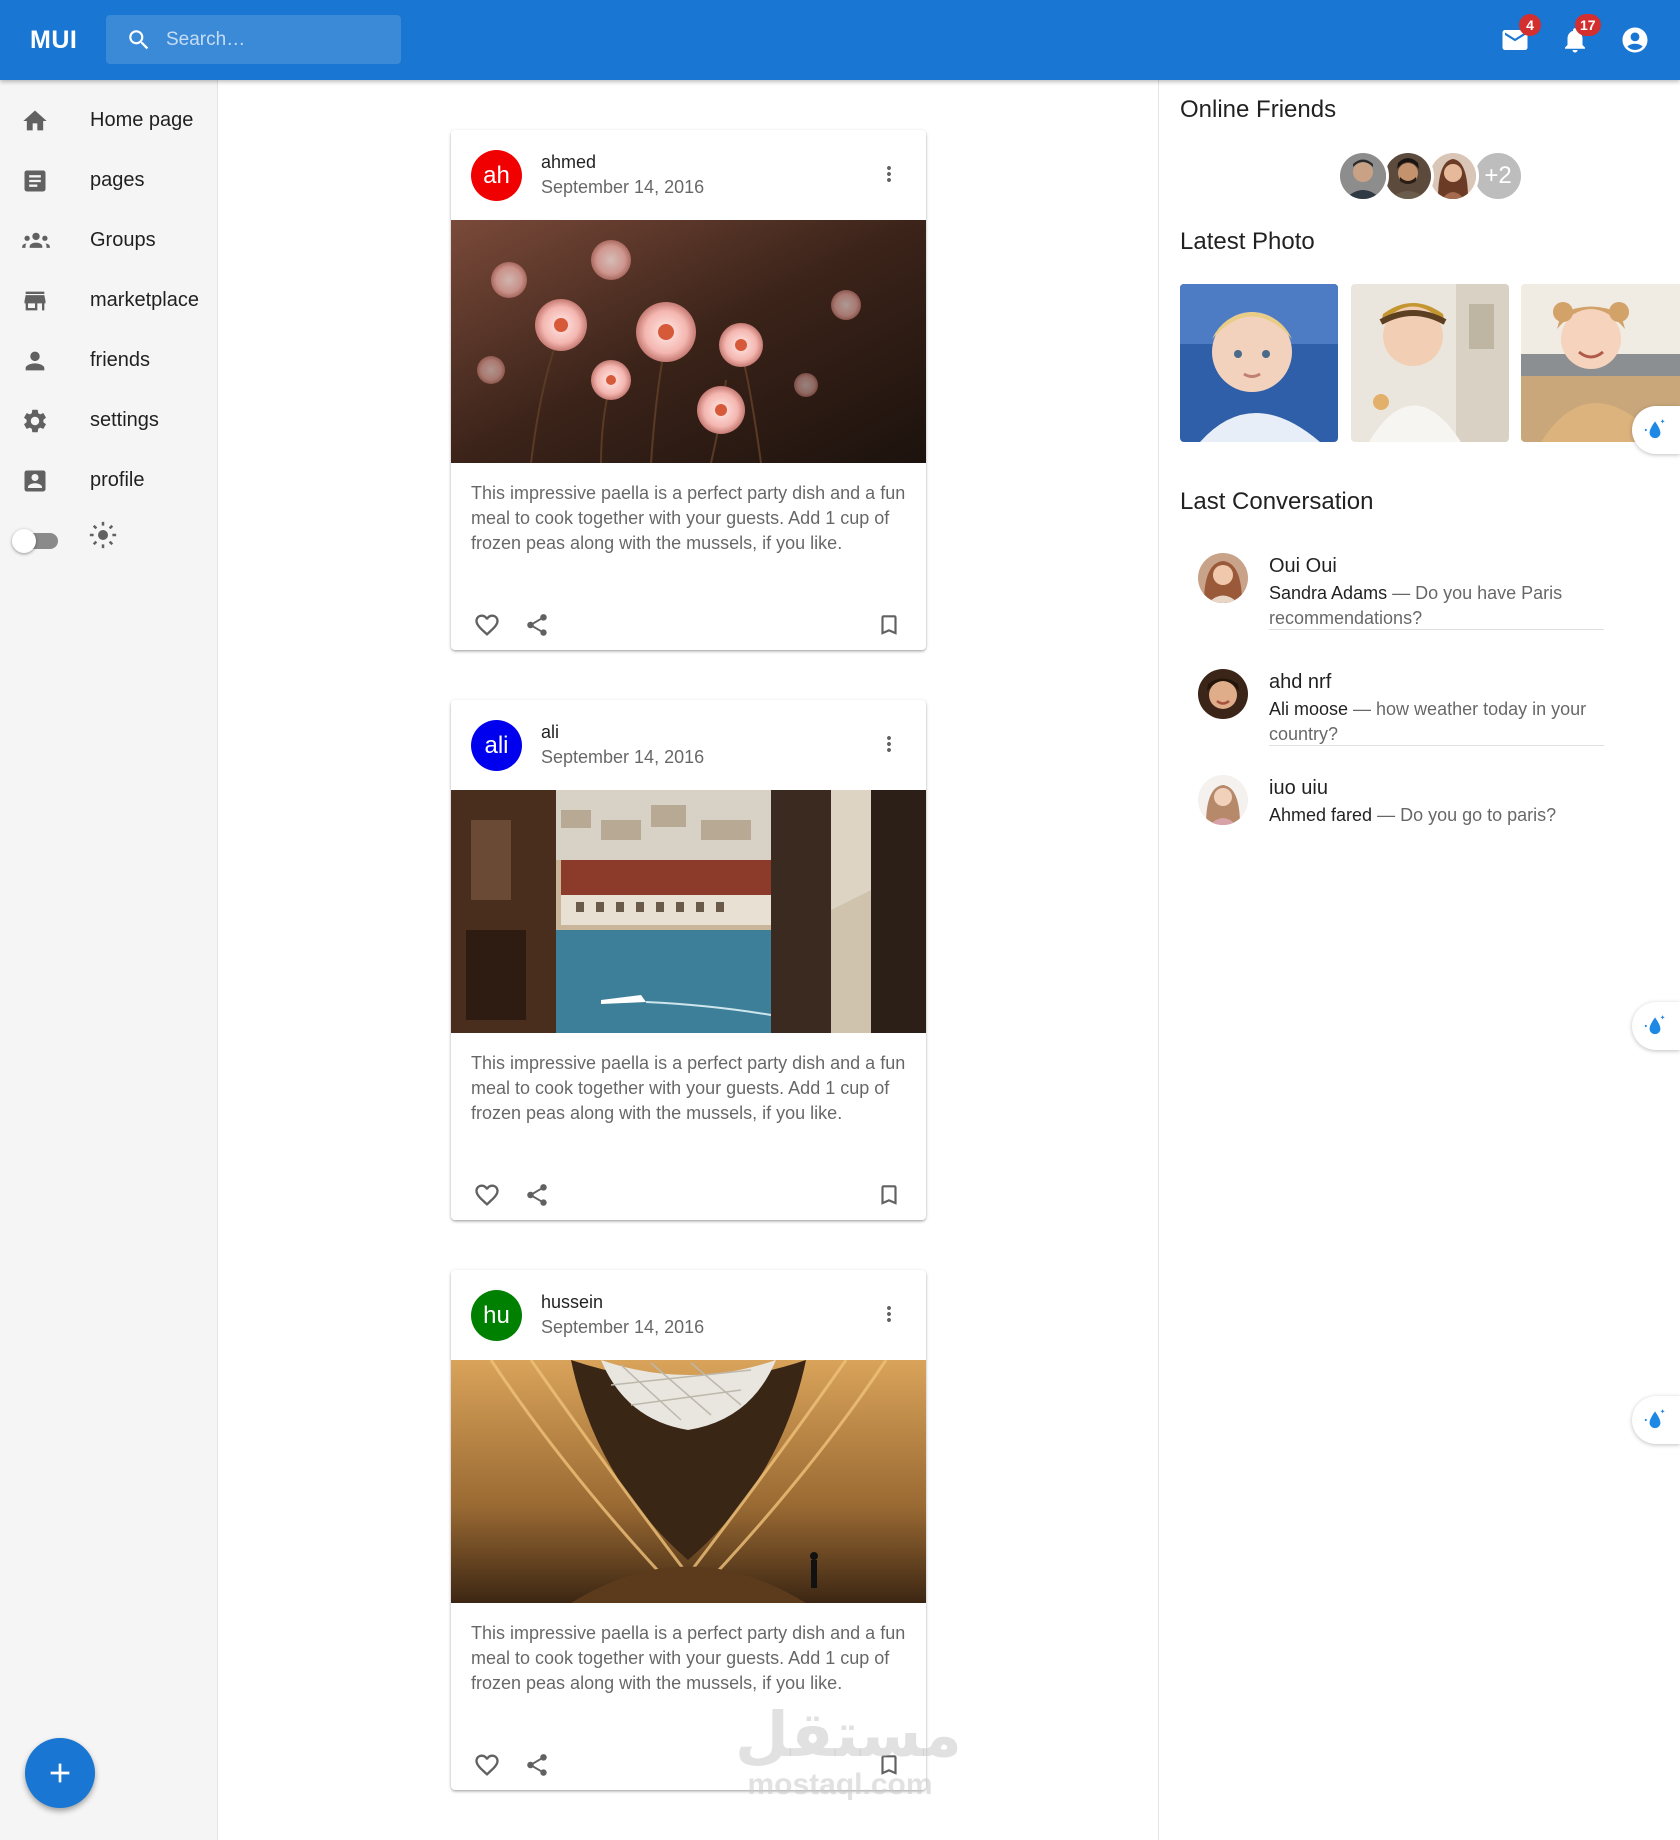  I want to click on notifications-button: 17, so click(1579, 36).